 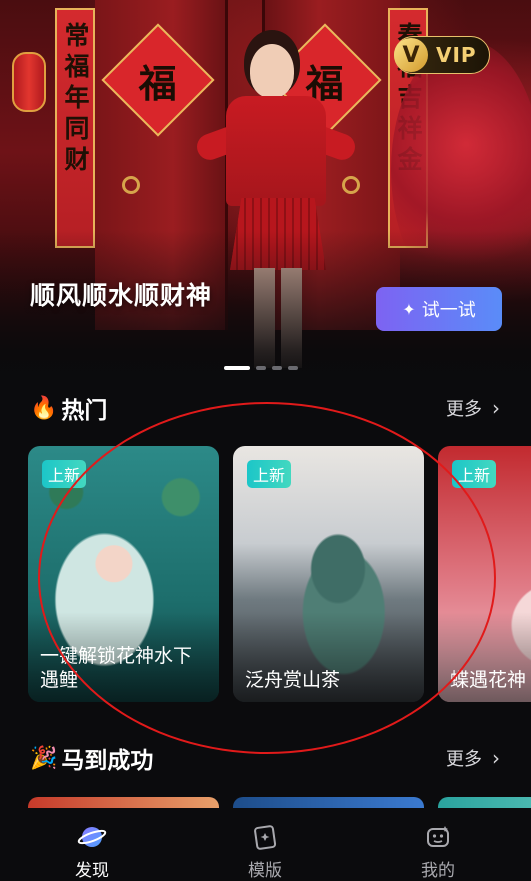 What do you see at coordinates (488, 680) in the screenshot?
I see `card-title: 蝶遇花神` at bounding box center [488, 680].